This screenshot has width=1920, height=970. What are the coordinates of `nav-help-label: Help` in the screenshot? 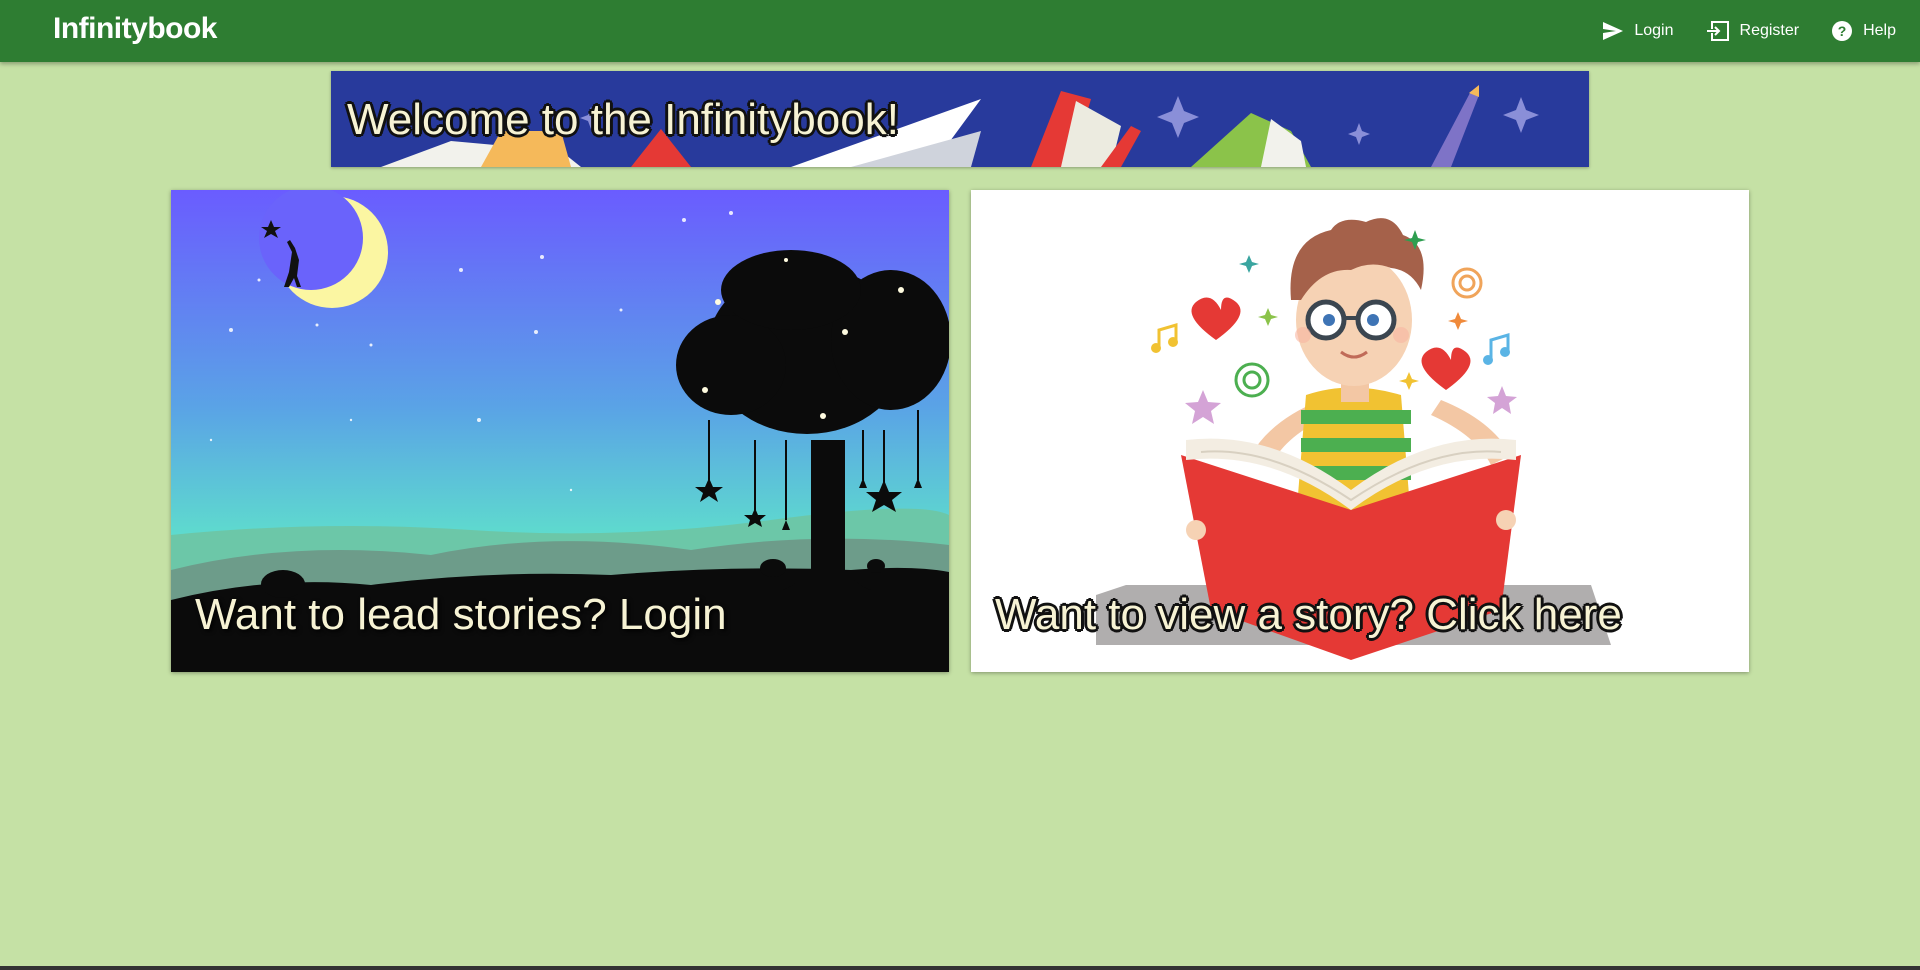 It's located at (1879, 30).